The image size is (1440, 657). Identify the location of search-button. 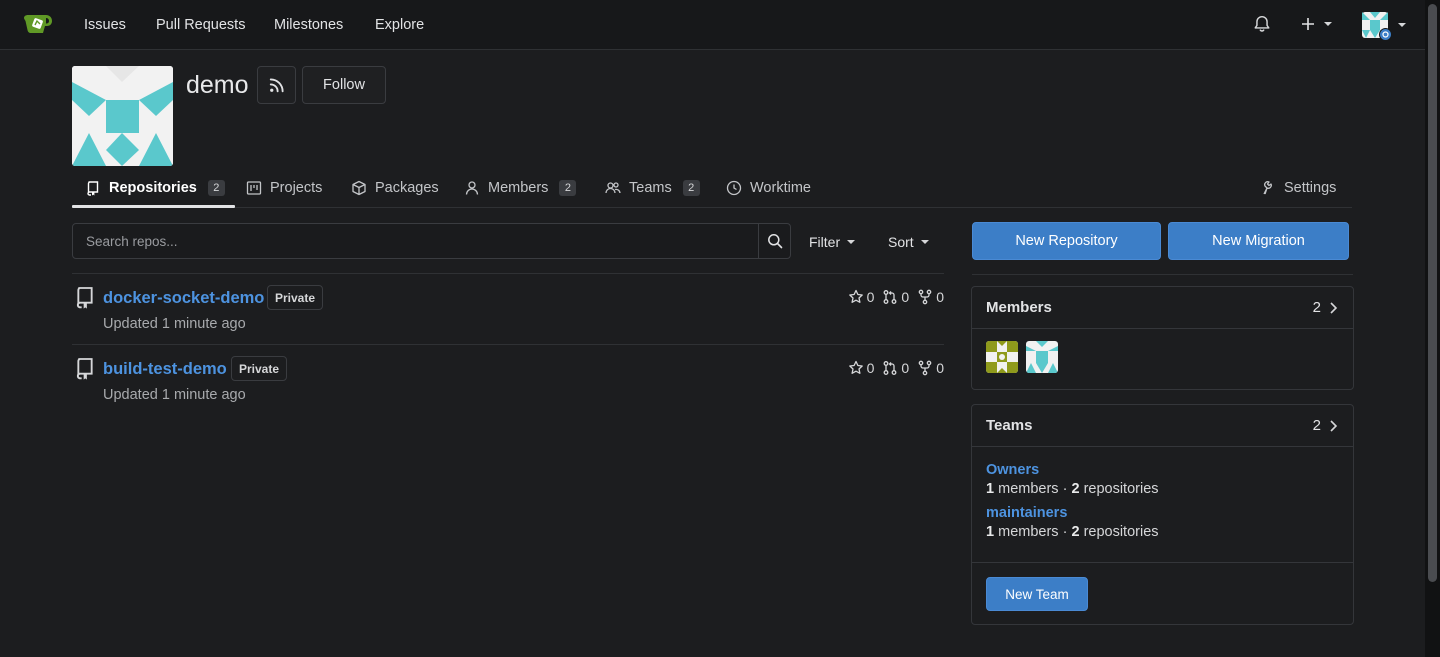
(774, 241).